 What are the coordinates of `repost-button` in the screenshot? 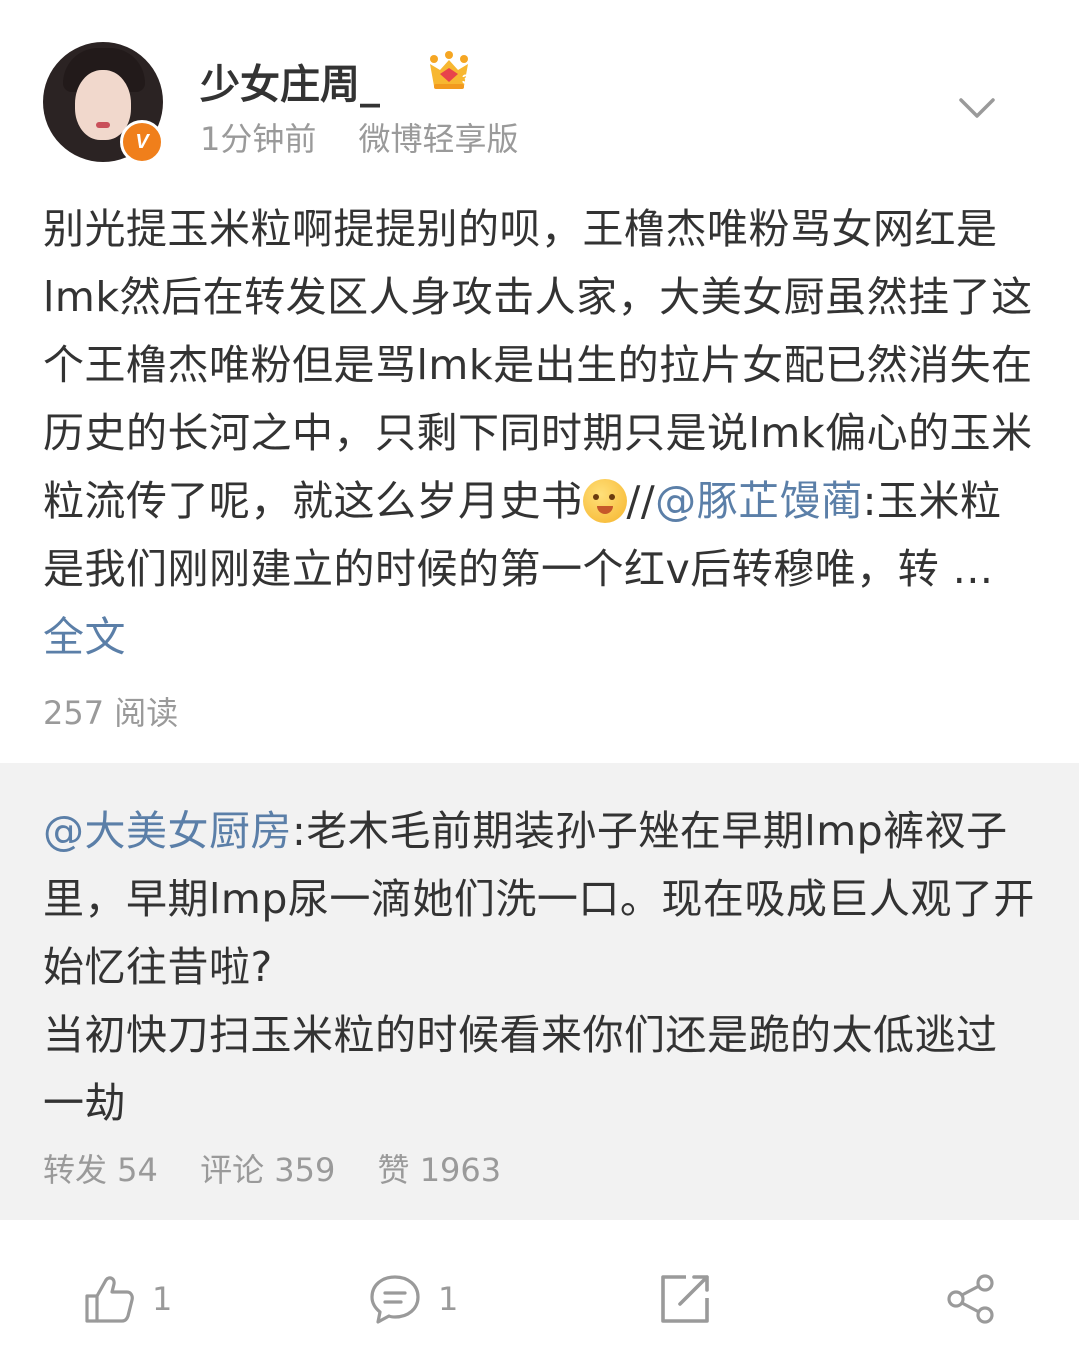 It's located at (685, 1299).